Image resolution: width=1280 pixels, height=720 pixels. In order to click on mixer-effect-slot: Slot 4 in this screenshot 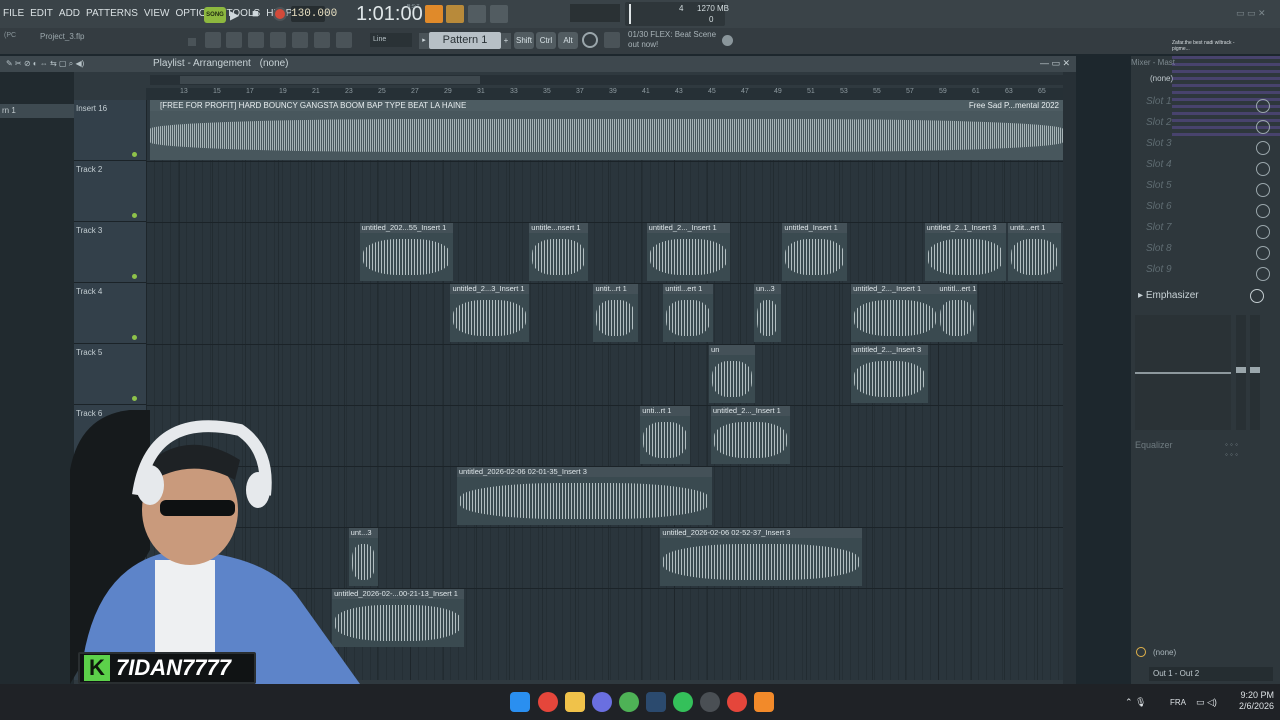, I will do `click(1204, 169)`.